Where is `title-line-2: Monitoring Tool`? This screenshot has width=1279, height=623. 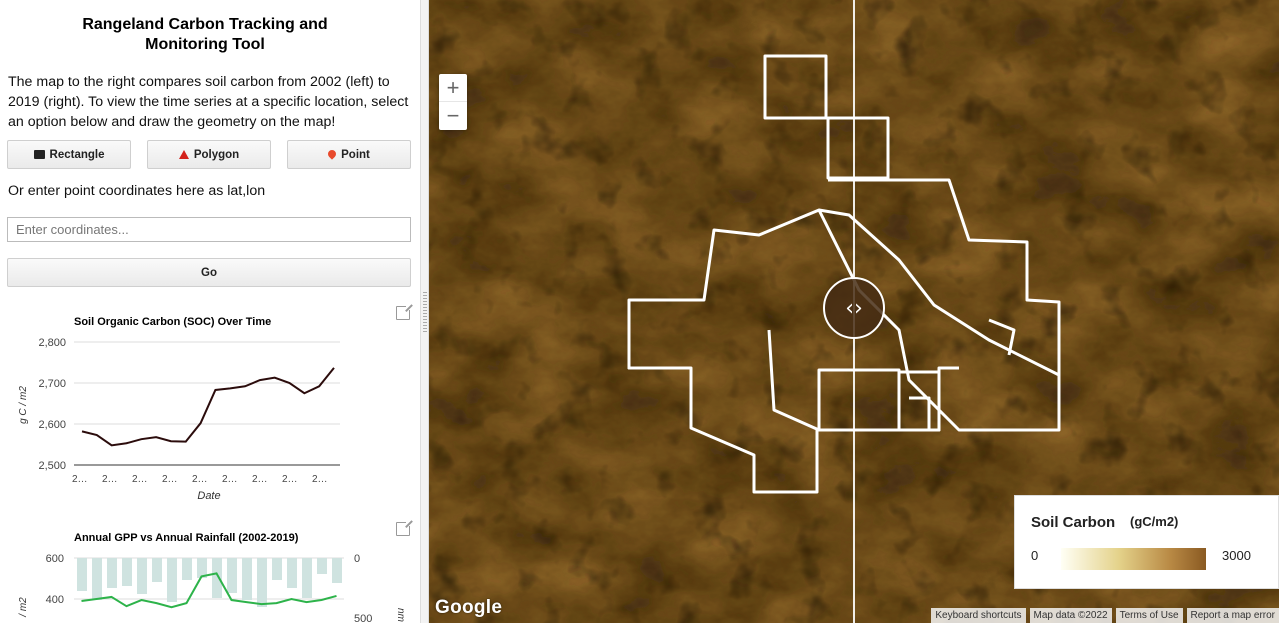 title-line-2: Monitoring Tool is located at coordinates (205, 44).